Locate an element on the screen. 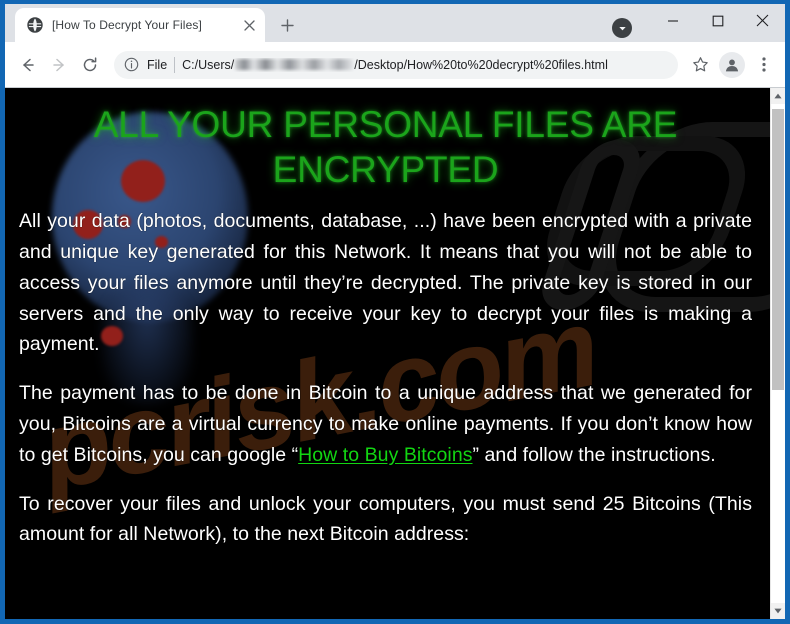 The height and width of the screenshot is (624, 790). scroll-down-arrow-icon is located at coordinates (778, 611).